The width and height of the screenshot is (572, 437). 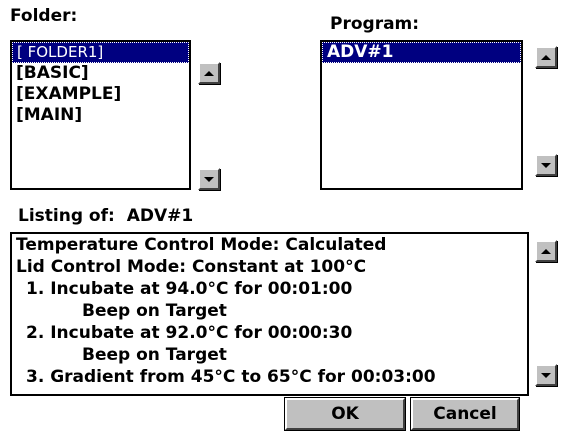 I want to click on listing-label: Listing of: ADV#1, so click(x=105, y=216).